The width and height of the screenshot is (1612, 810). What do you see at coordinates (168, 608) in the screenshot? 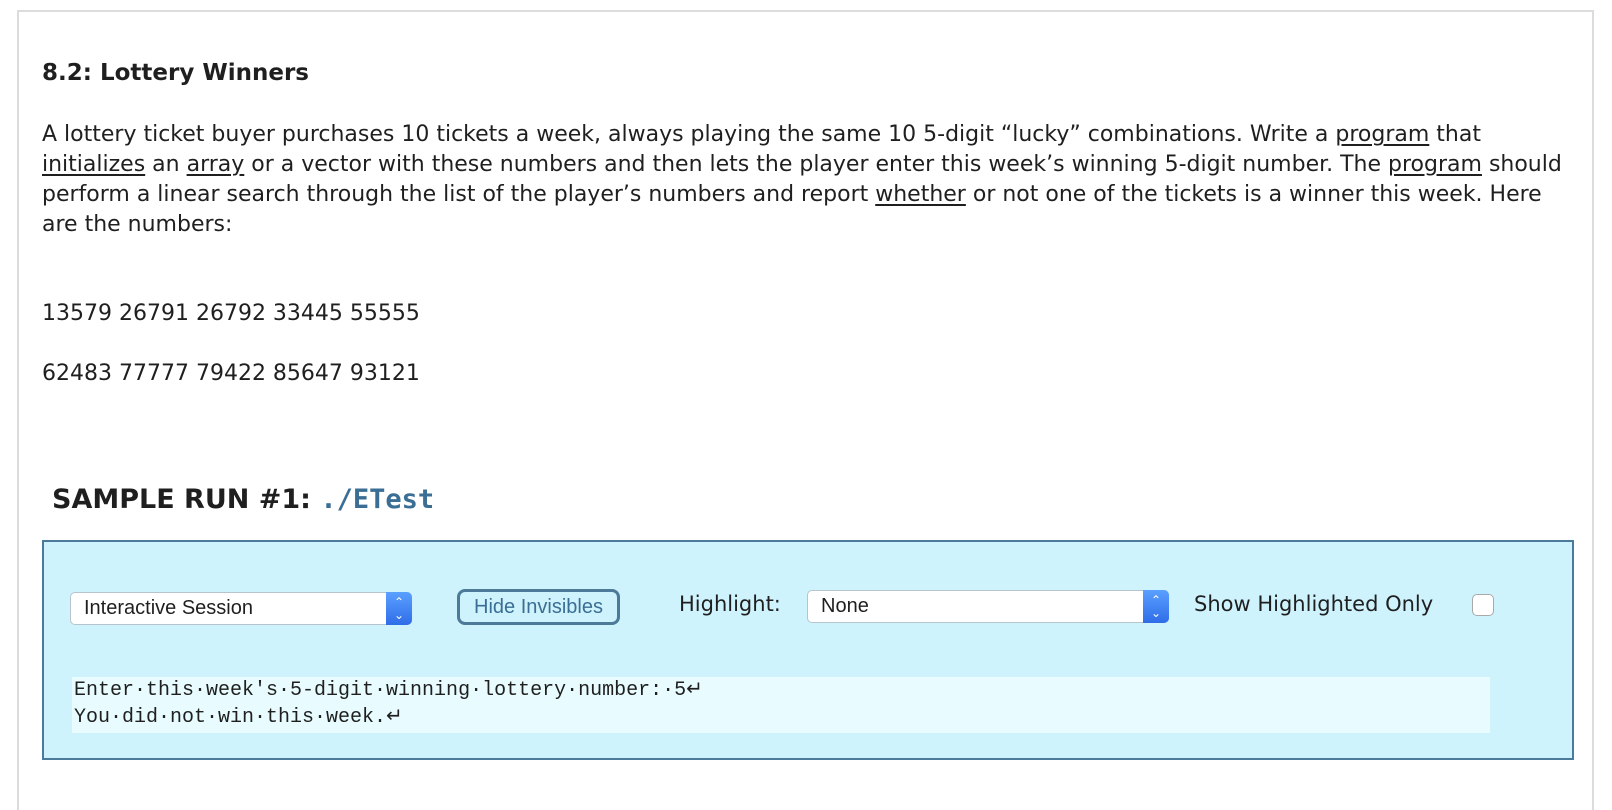
I see `session-mode-value: Interactive Session` at bounding box center [168, 608].